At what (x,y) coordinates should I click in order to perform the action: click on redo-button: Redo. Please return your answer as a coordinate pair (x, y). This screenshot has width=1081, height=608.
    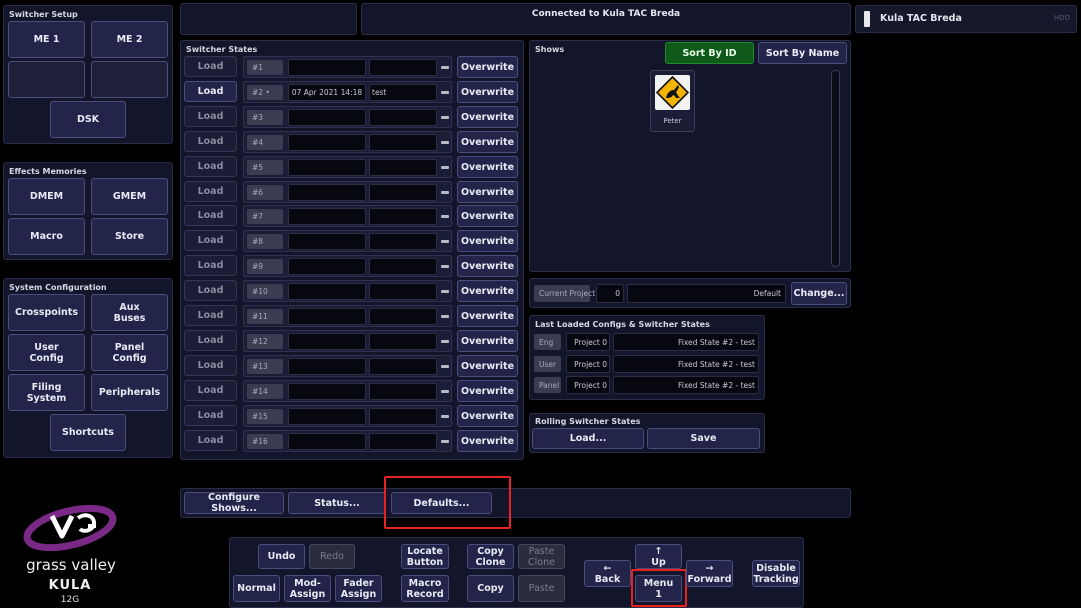
    Looking at the image, I should click on (332, 556).